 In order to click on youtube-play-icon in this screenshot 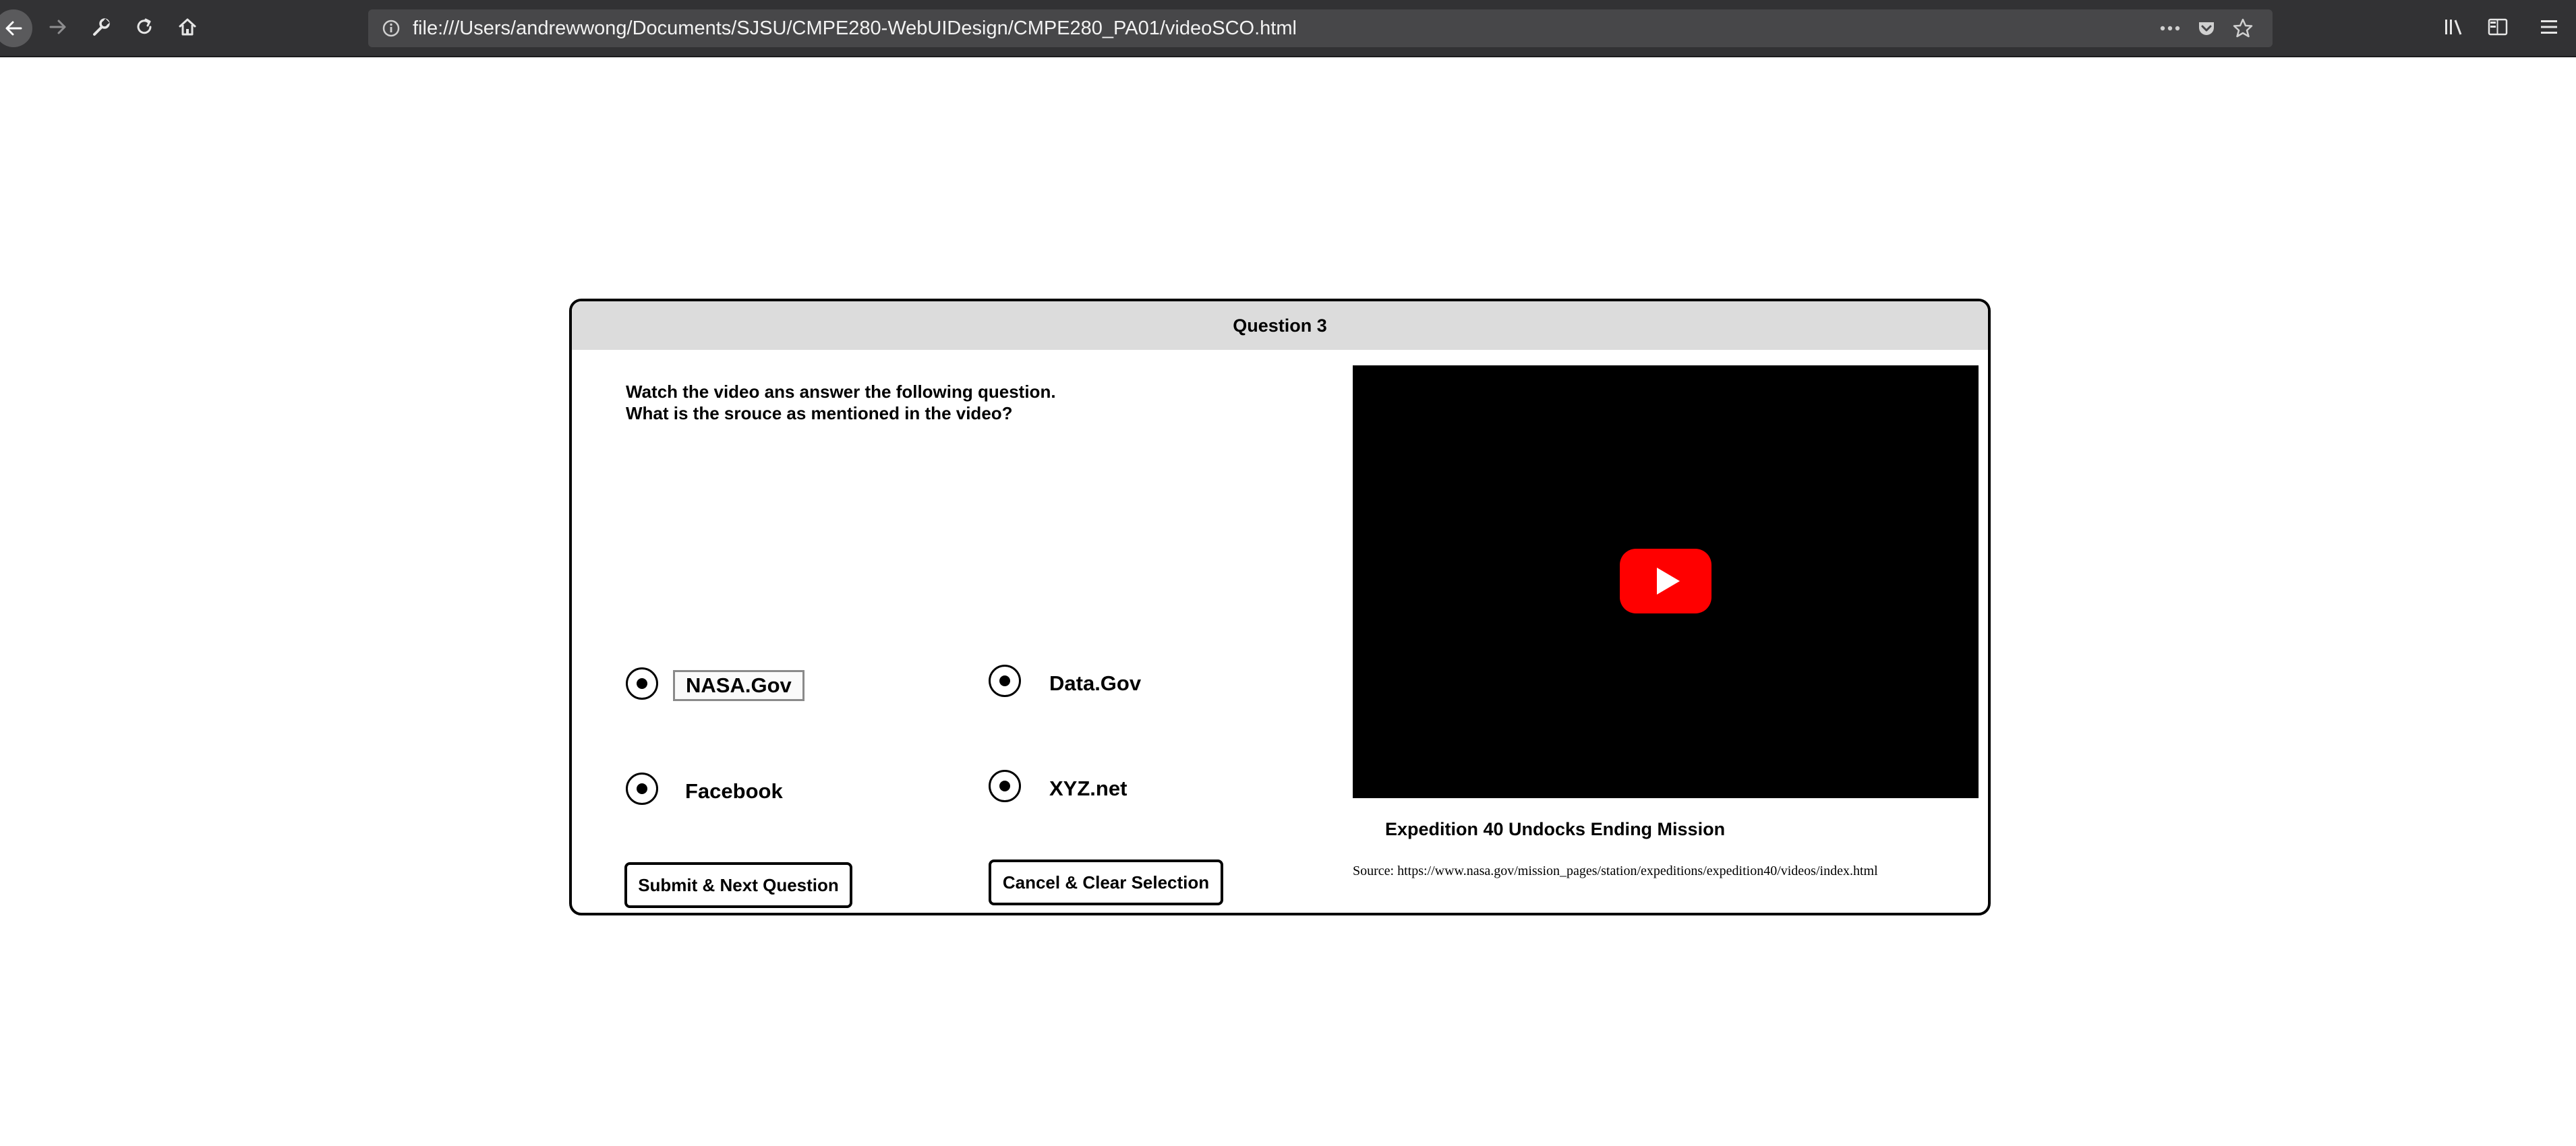, I will do `click(1666, 581)`.